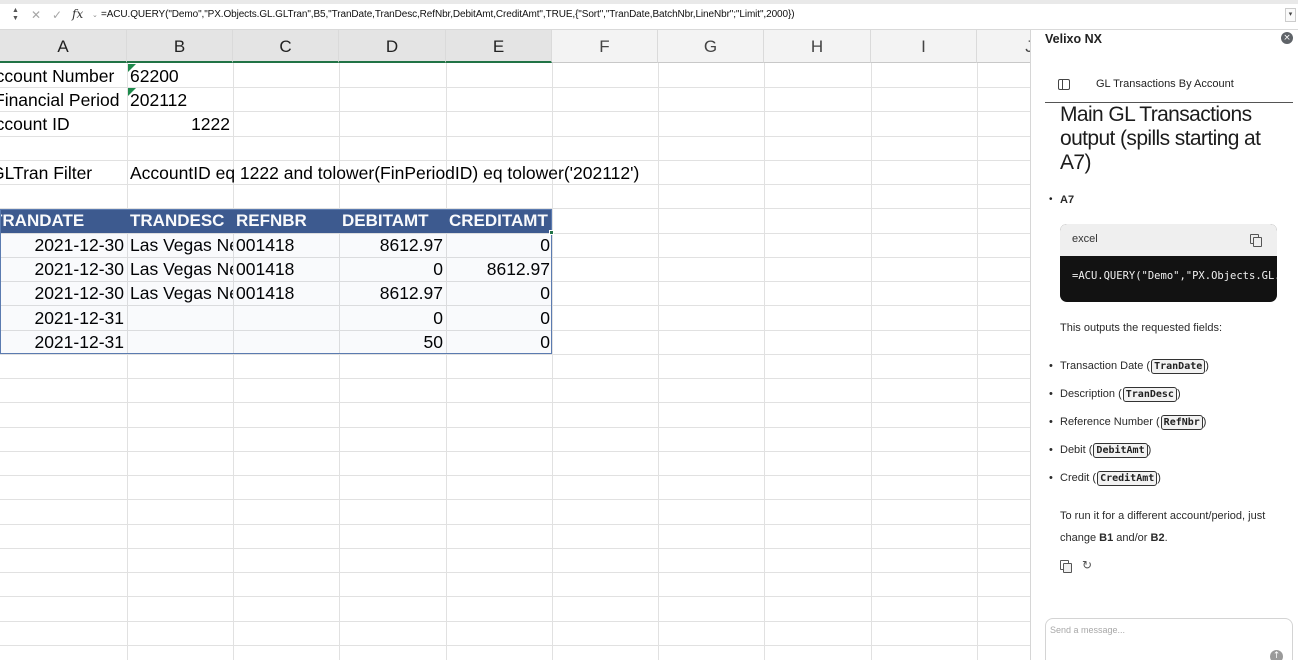 The image size is (1298, 660). I want to click on param-value-account-number: 62200, so click(180, 76).